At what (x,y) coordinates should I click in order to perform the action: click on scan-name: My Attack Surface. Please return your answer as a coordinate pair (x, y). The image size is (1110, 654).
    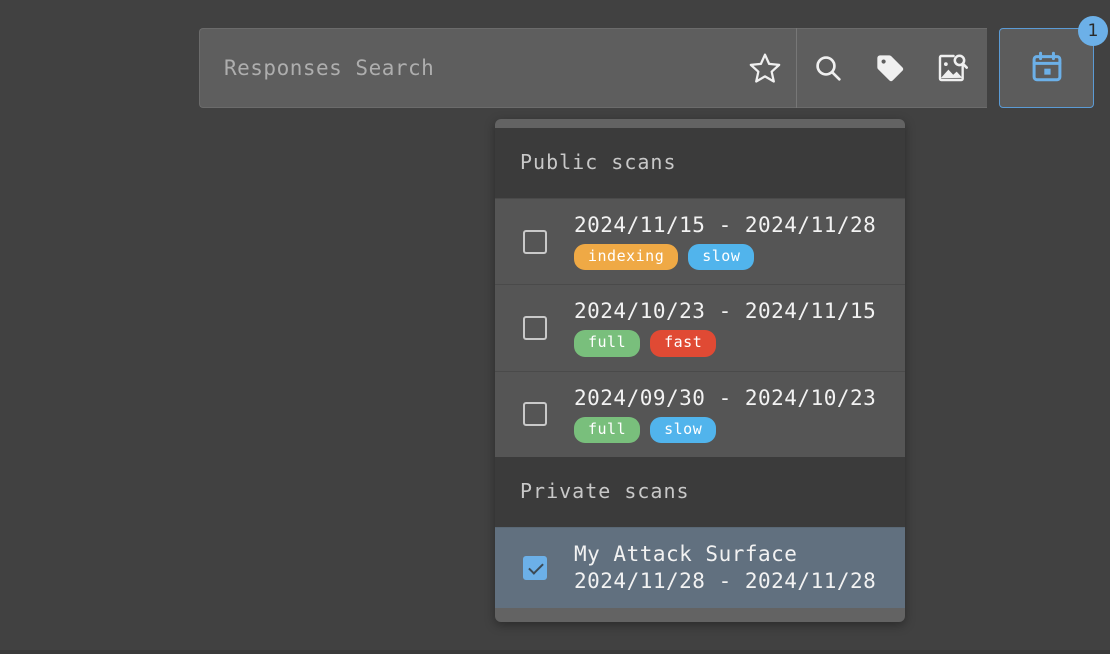
    Looking at the image, I should click on (686, 554).